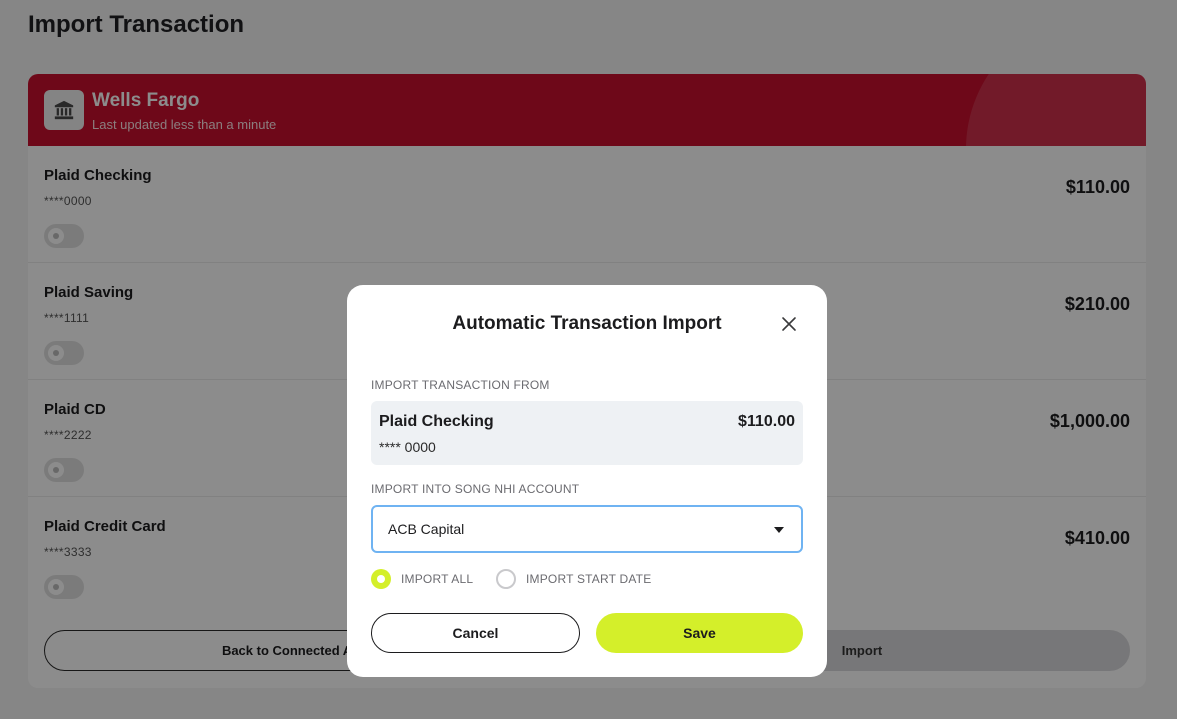 This screenshot has height=719, width=1177. What do you see at coordinates (779, 530) in the screenshot?
I see `caret-down-icon` at bounding box center [779, 530].